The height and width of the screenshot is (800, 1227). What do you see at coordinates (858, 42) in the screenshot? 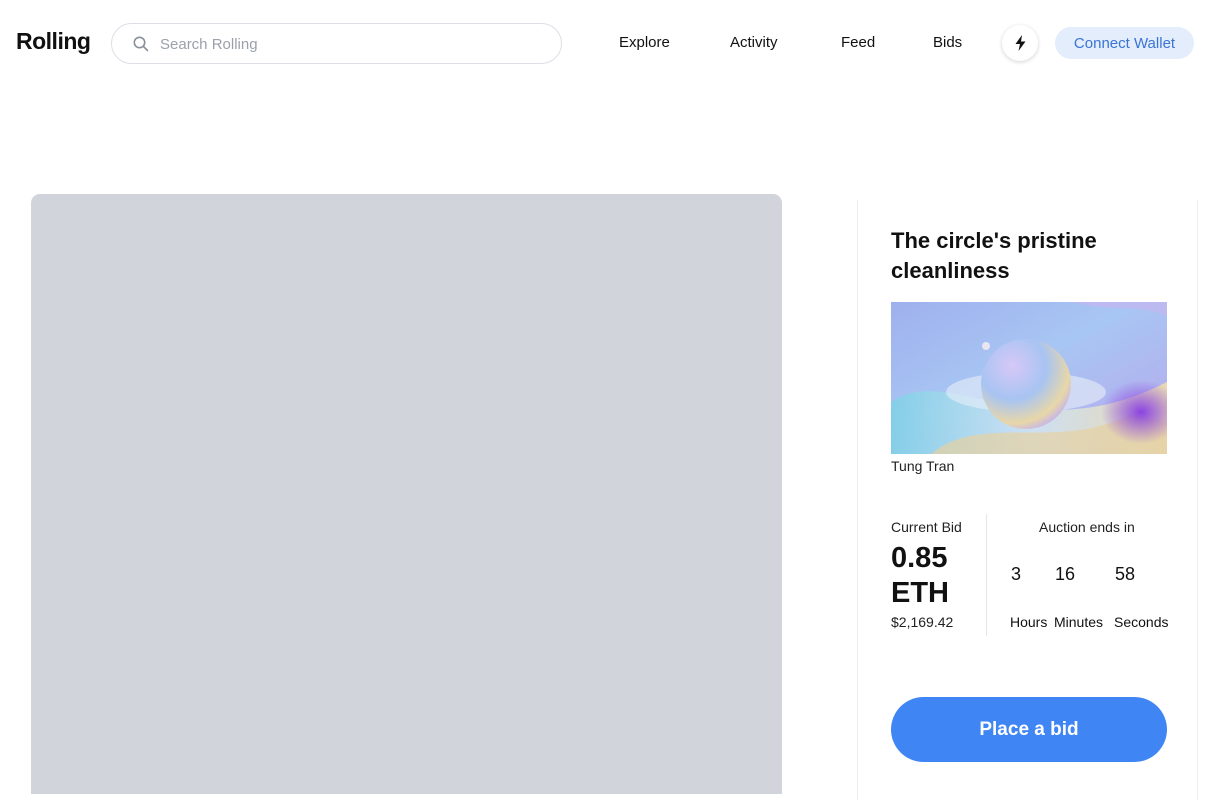
I see `nav-feed: Feed` at bounding box center [858, 42].